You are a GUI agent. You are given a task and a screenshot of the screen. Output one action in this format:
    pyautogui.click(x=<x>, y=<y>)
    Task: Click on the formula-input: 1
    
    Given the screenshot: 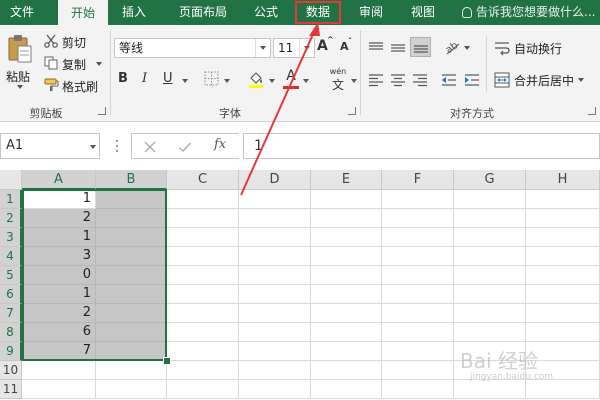 What is the action you would take?
    pyautogui.click(x=421, y=146)
    